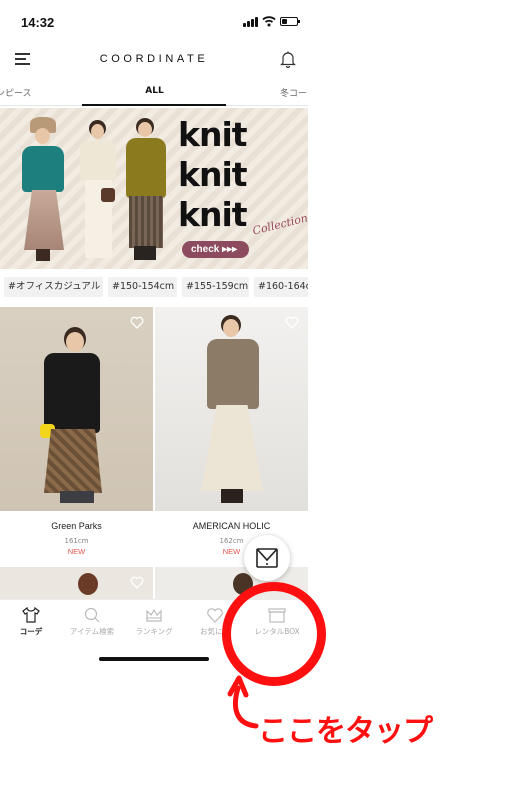  I want to click on banner-check-button: check ▸▸▸, so click(215, 249).